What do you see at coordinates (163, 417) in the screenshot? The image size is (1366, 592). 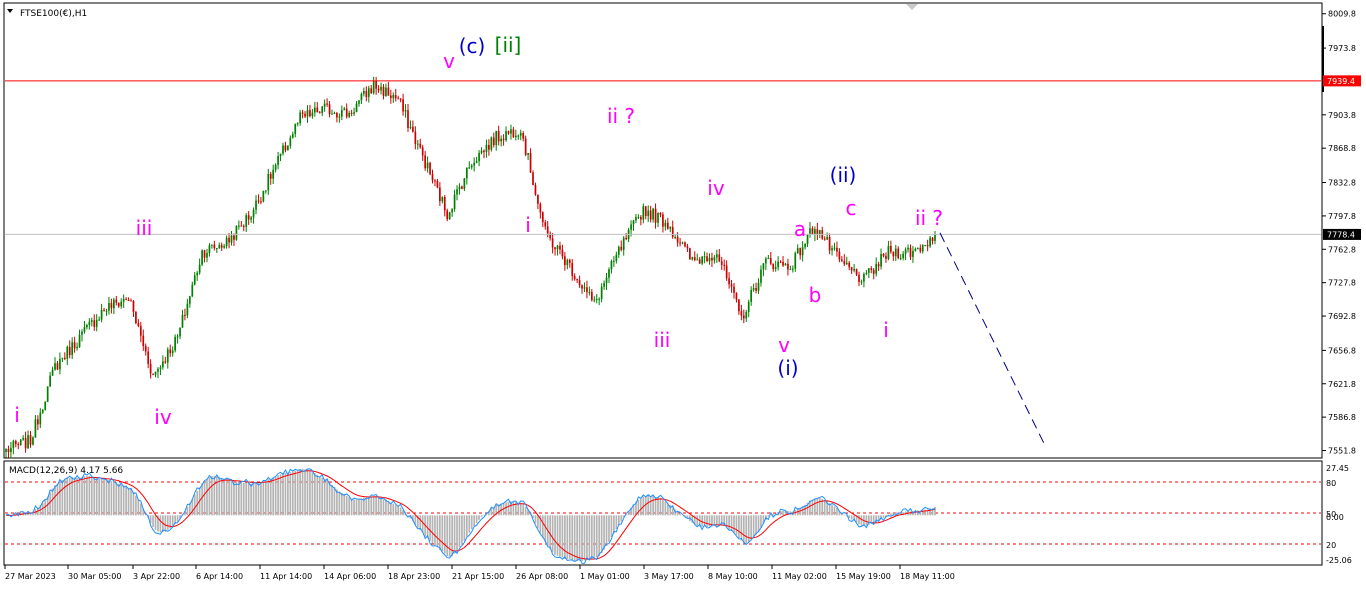 I see `wave-label: iv` at bounding box center [163, 417].